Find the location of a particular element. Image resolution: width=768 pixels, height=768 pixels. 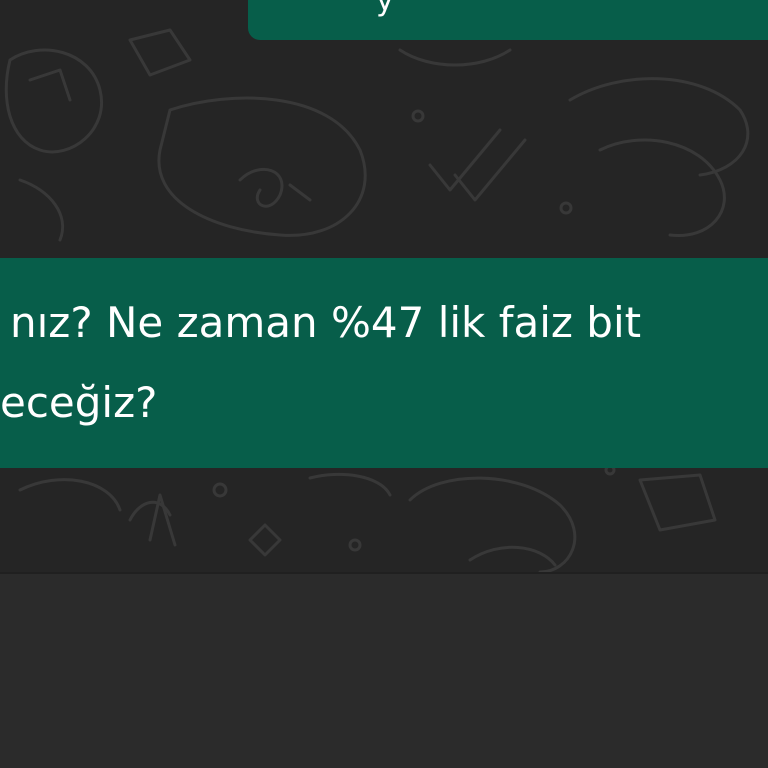

previous-message-text: y is located at coordinates (385, 9).